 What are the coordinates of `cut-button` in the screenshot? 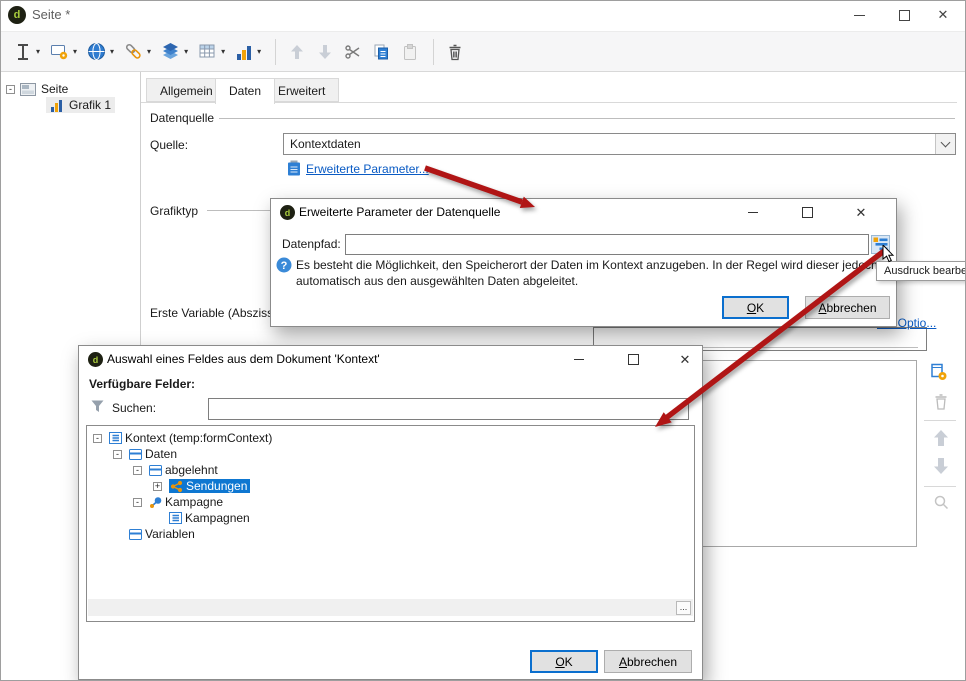 It's located at (353, 52).